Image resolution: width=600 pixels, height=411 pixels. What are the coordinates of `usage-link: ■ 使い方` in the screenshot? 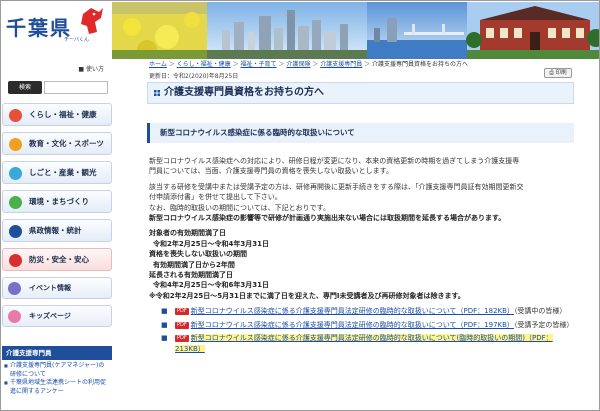 It's located at (91, 68).